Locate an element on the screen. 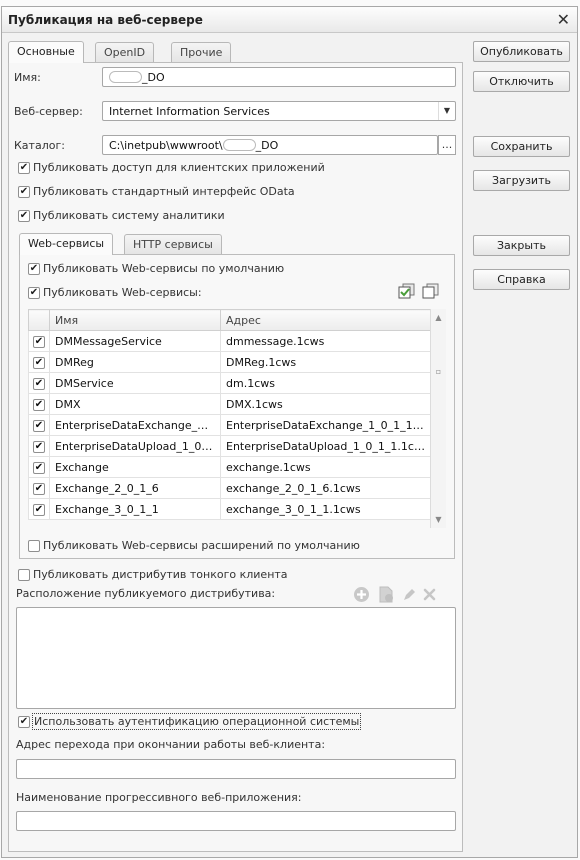 The height and width of the screenshot is (860, 580). pwa-name-field is located at coordinates (236, 821).